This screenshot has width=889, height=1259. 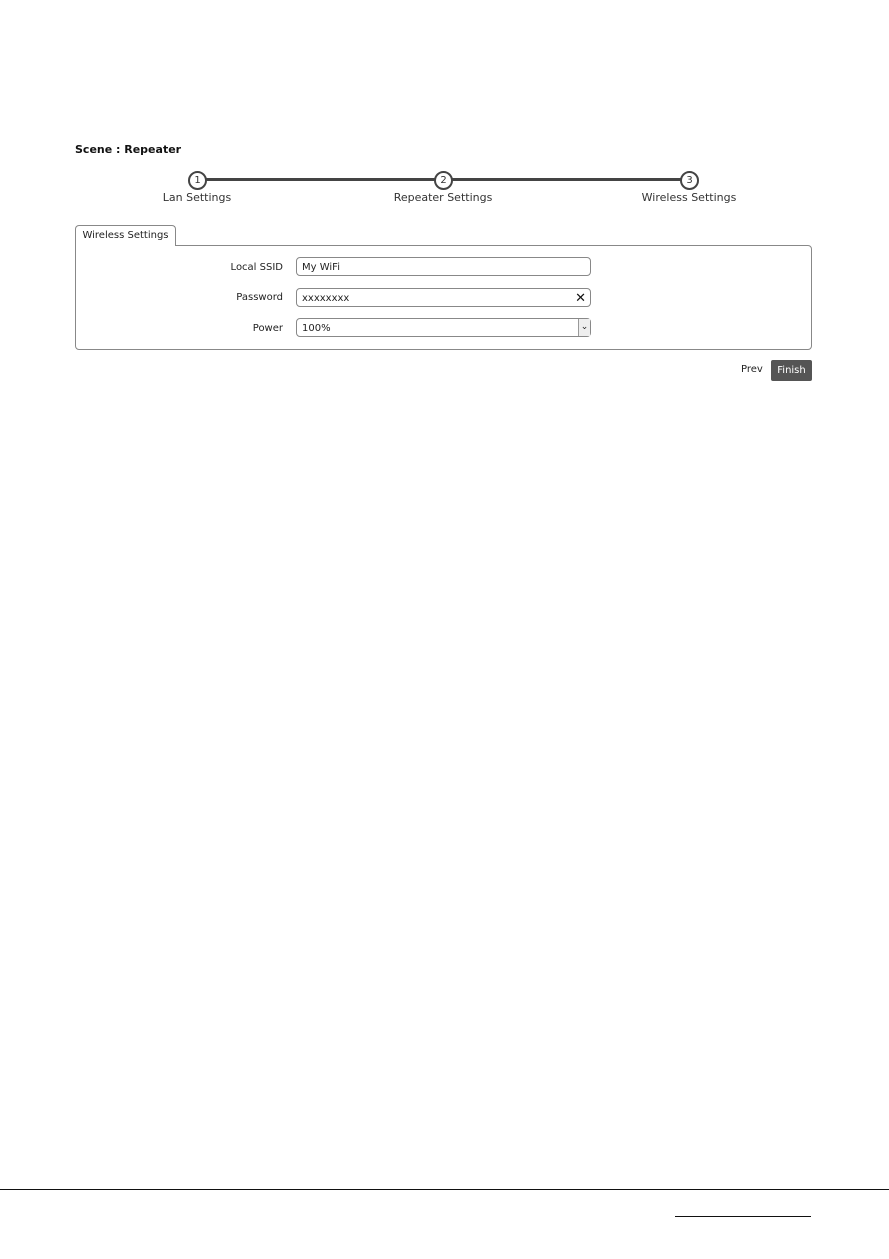 I want to click on step-2-circle: 2, so click(x=443, y=180).